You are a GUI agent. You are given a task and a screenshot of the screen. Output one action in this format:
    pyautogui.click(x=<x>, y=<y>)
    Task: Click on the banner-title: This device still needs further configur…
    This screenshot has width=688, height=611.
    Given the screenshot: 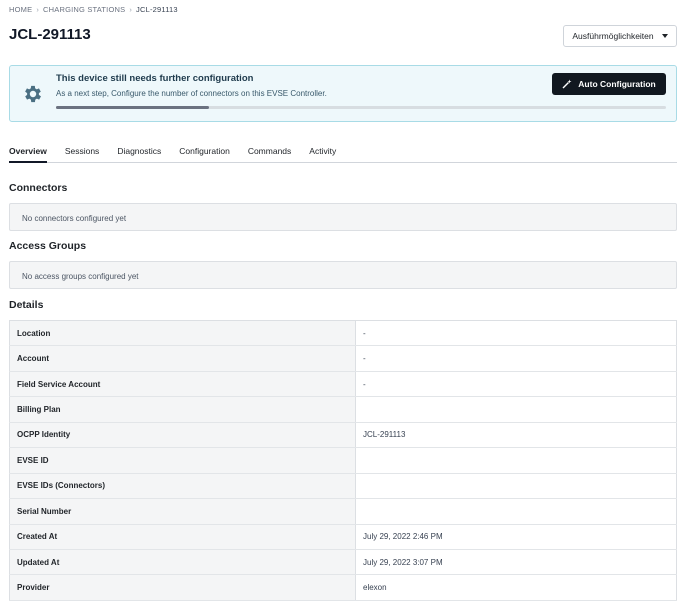 What is the action you would take?
    pyautogui.click(x=155, y=78)
    